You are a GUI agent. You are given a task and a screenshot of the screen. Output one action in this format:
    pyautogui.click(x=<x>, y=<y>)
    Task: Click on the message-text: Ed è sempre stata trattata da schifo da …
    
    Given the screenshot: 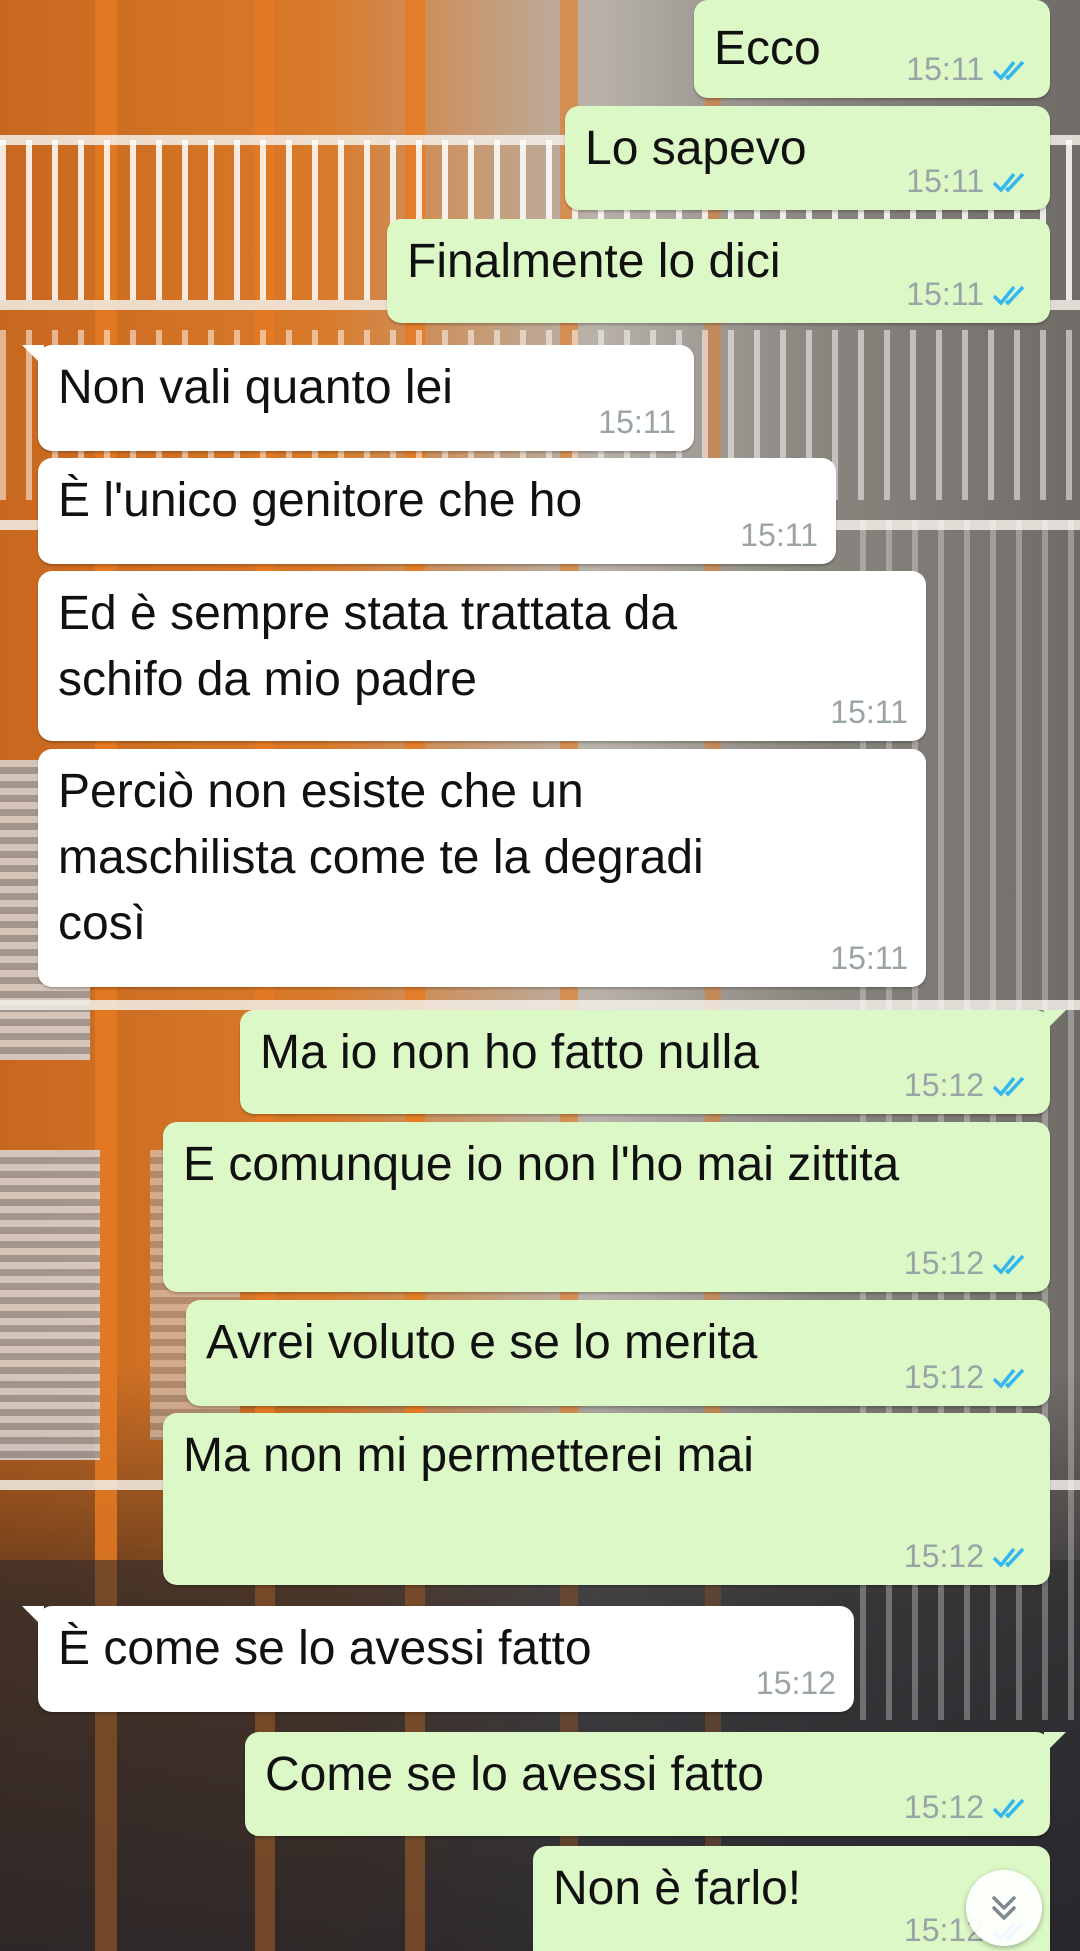 What is the action you would take?
    pyautogui.click(x=368, y=646)
    